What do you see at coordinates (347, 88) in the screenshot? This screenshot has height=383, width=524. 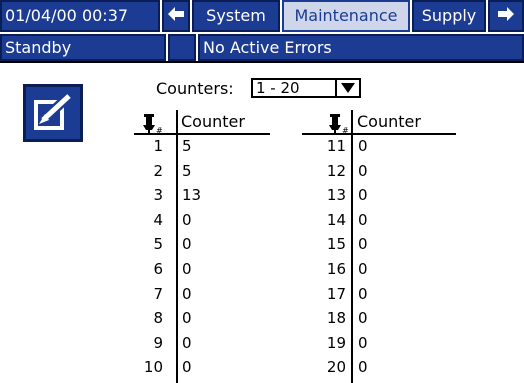 I see `chevron-down-icon` at bounding box center [347, 88].